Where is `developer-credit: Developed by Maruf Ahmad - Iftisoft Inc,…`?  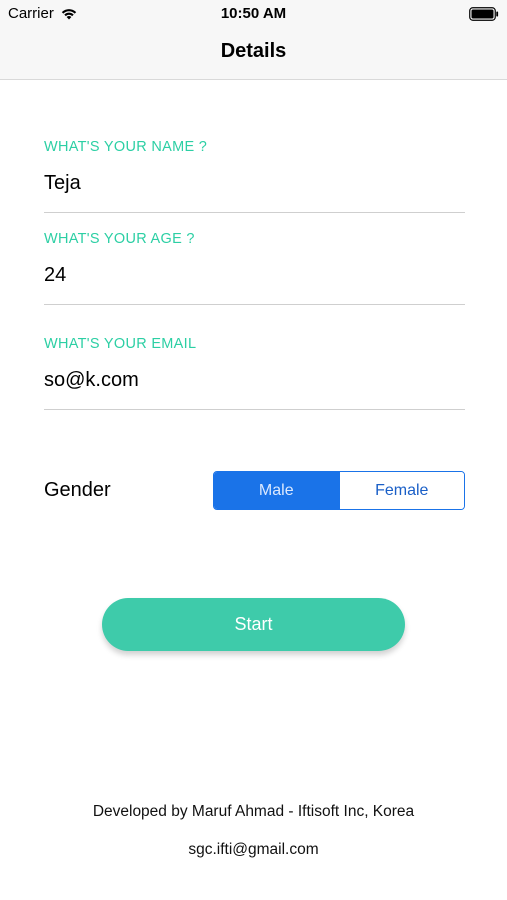 developer-credit: Developed by Maruf Ahmad - Iftisoft Inc,… is located at coordinates (253, 811).